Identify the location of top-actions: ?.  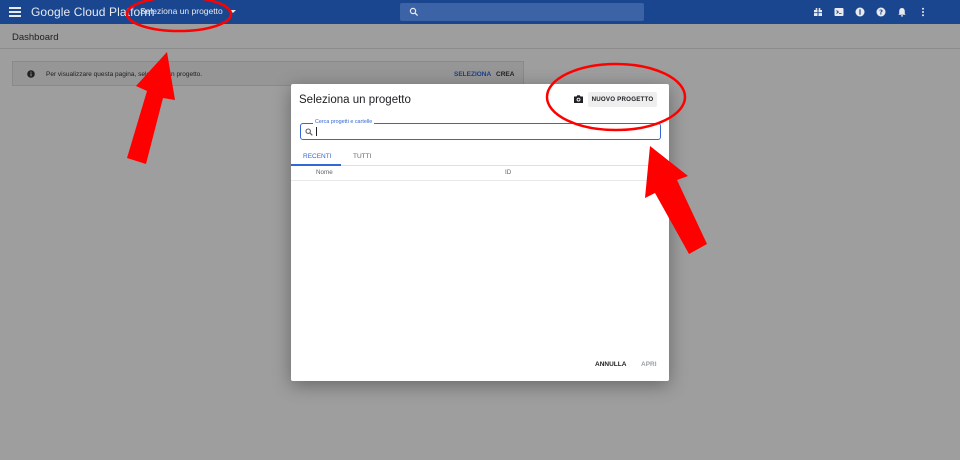
(870, 11).